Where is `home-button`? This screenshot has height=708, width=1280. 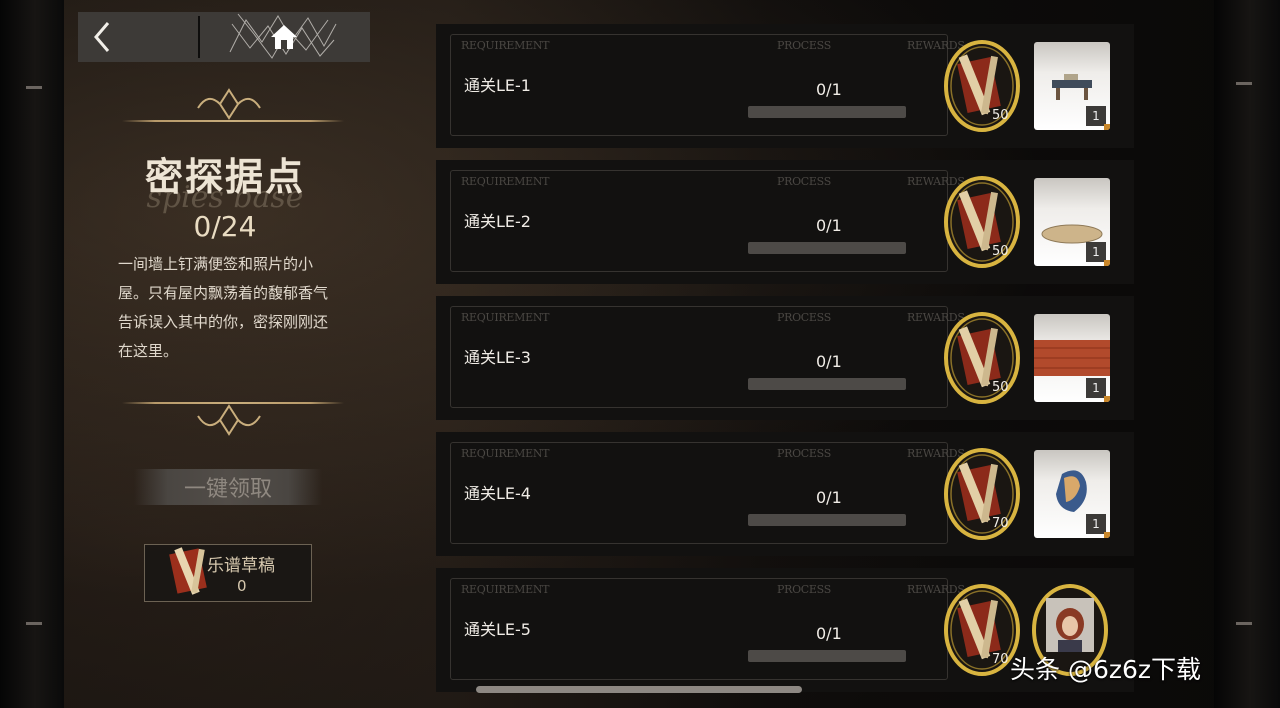 home-button is located at coordinates (284, 37).